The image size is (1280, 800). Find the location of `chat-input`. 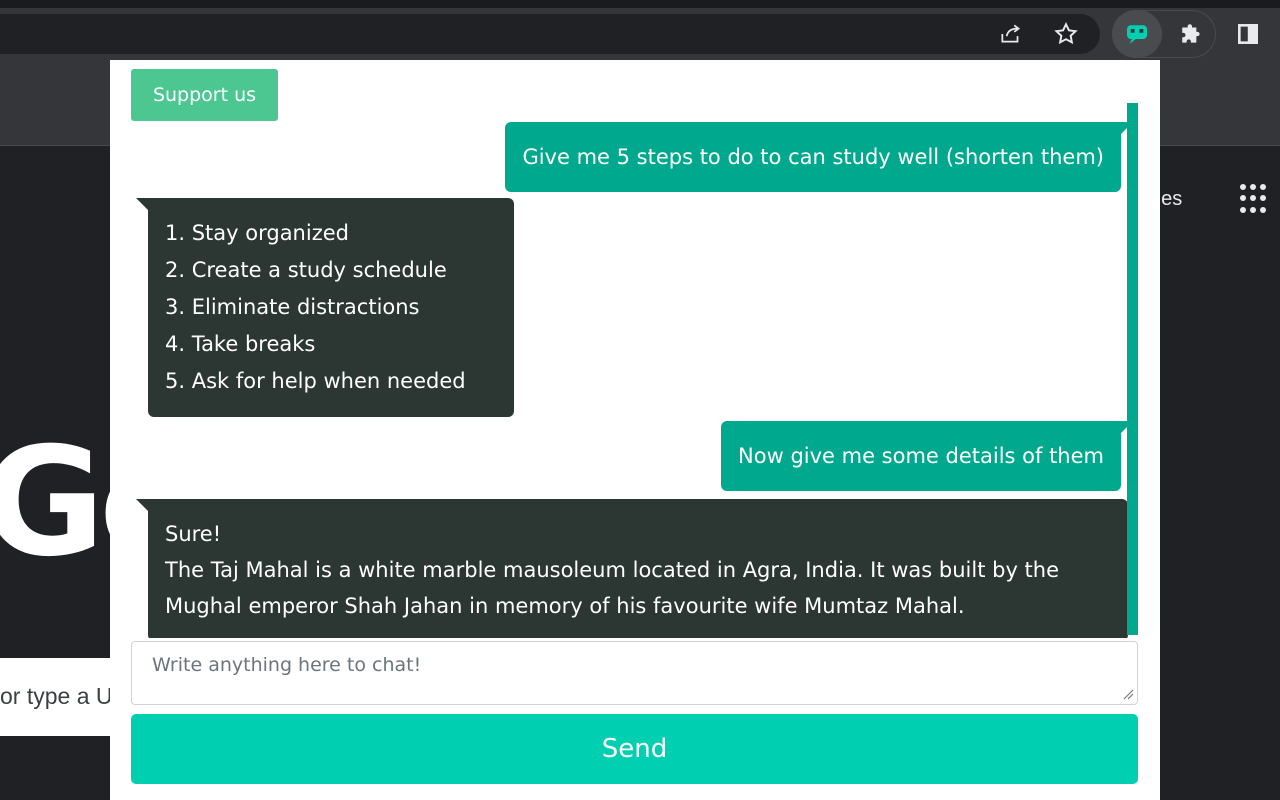

chat-input is located at coordinates (634, 673).